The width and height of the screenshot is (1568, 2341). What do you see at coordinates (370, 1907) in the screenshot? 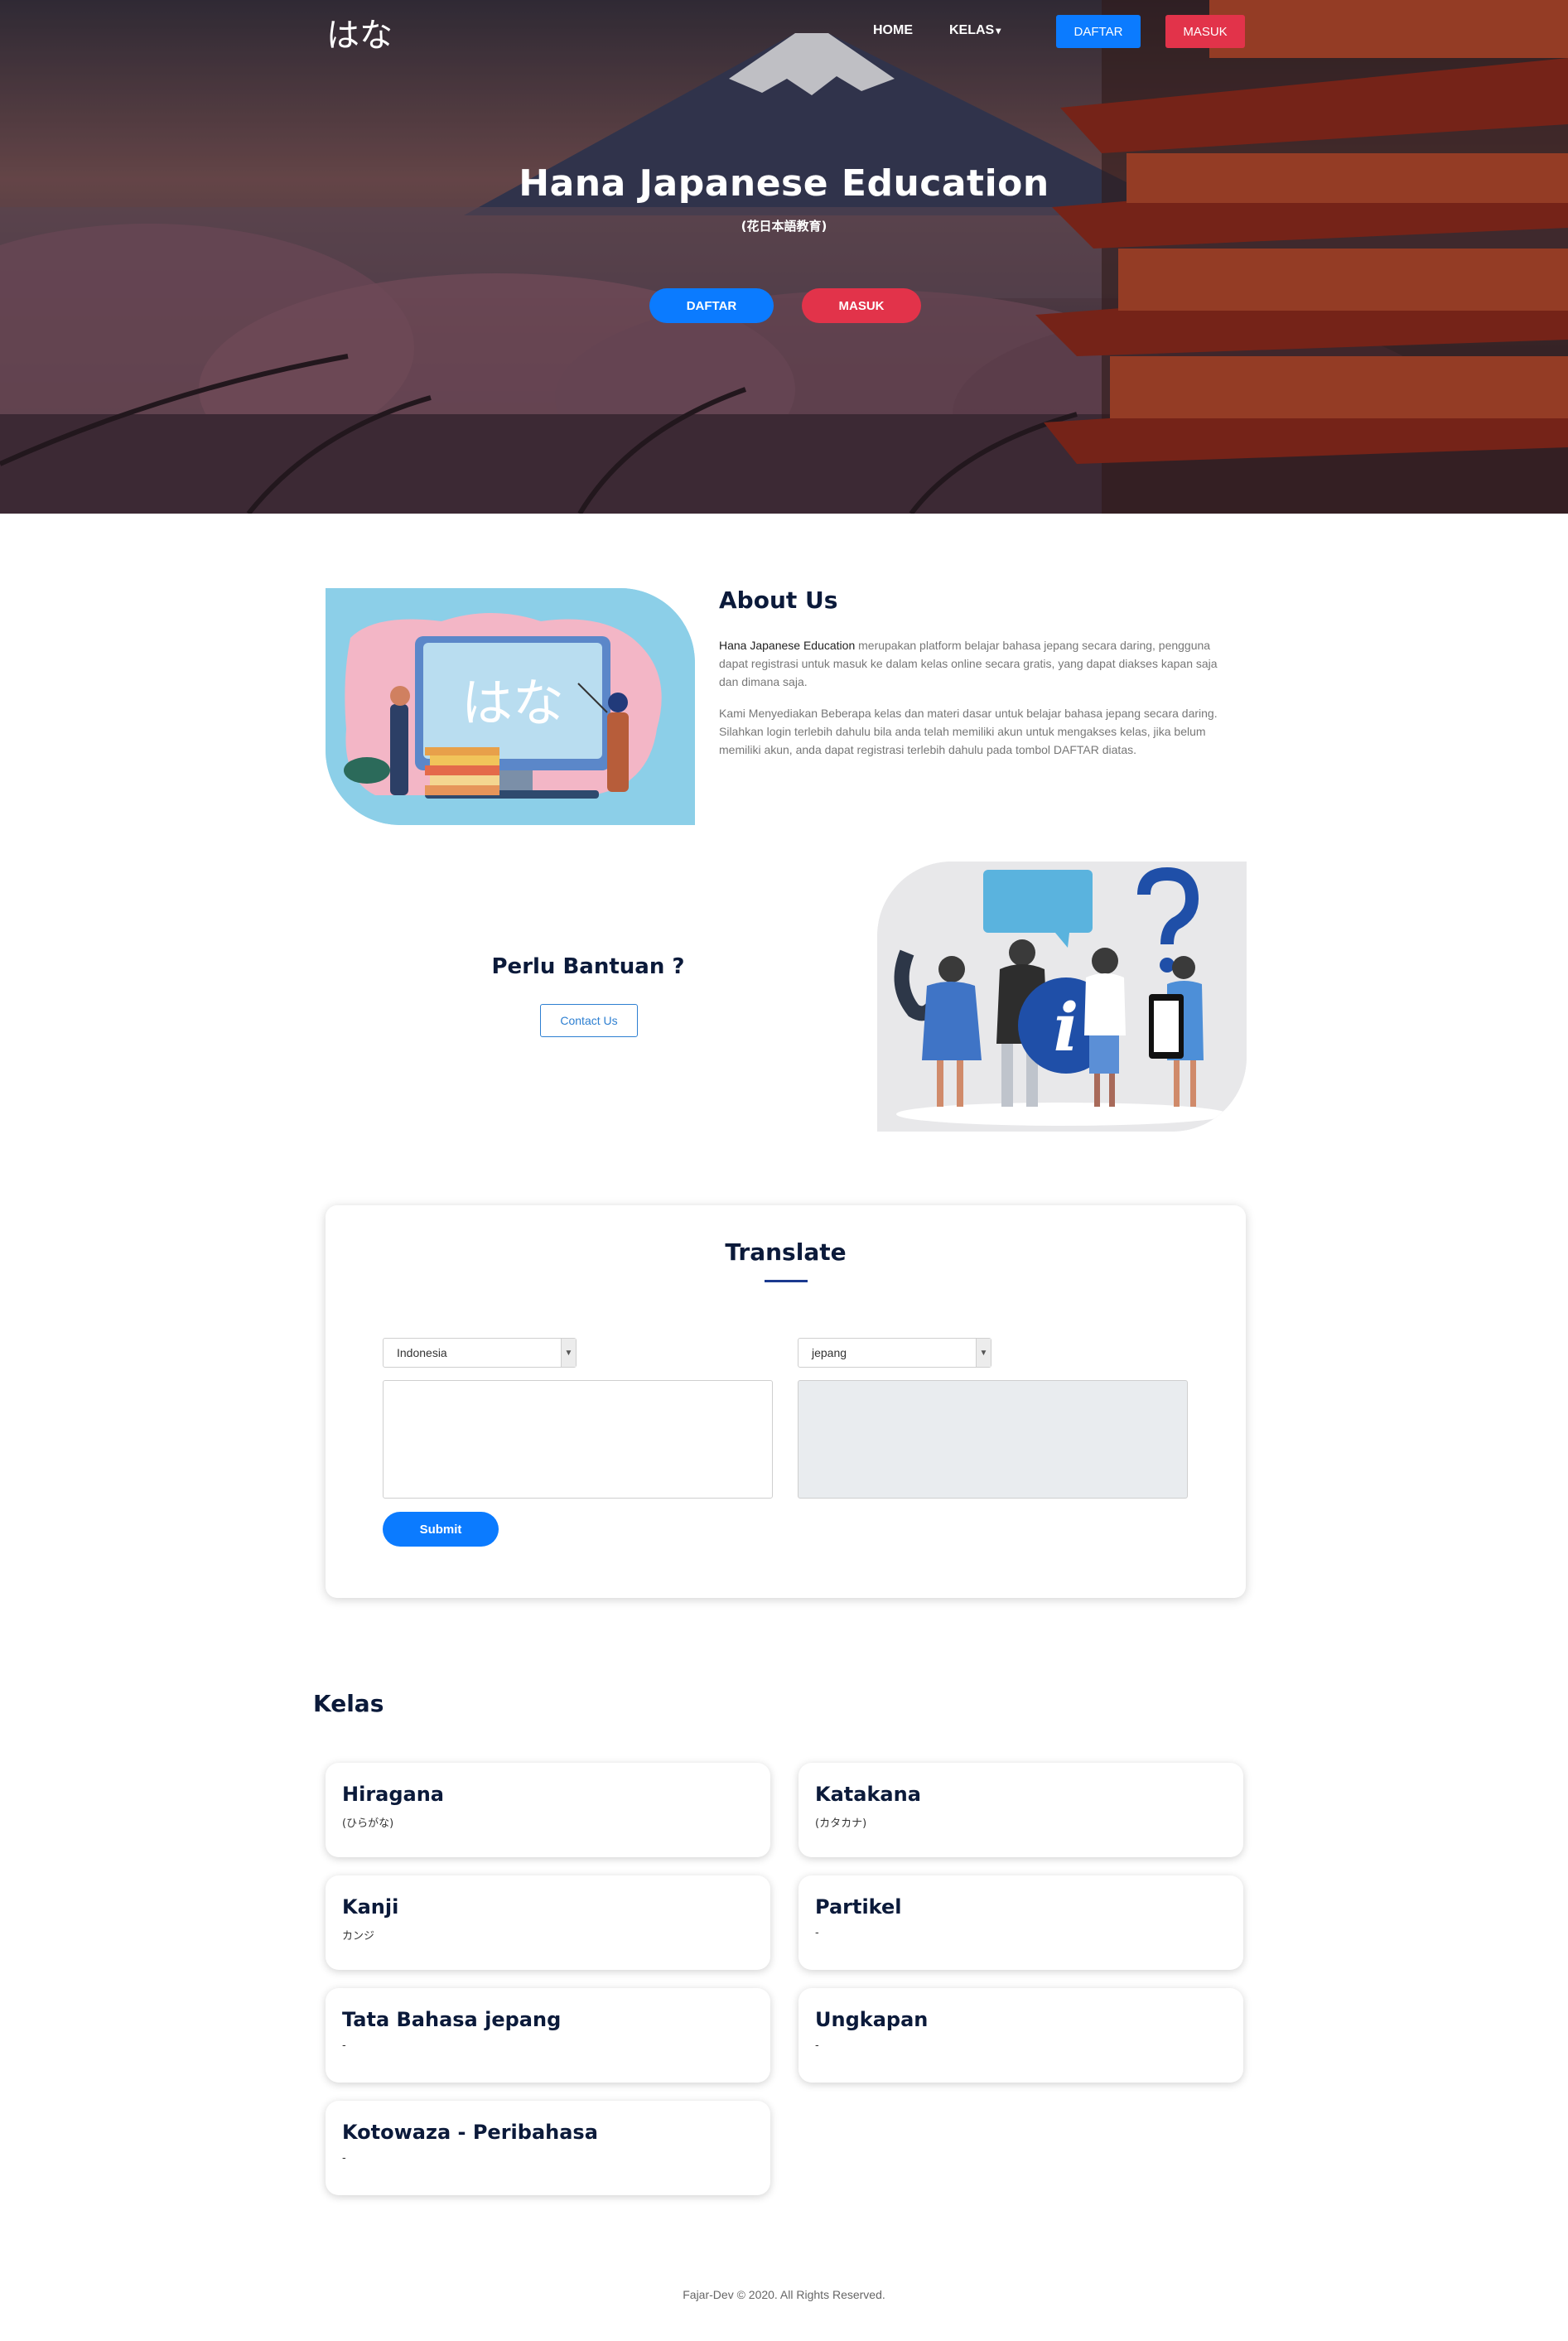
I see `kelas-card-title: Kanji` at bounding box center [370, 1907].